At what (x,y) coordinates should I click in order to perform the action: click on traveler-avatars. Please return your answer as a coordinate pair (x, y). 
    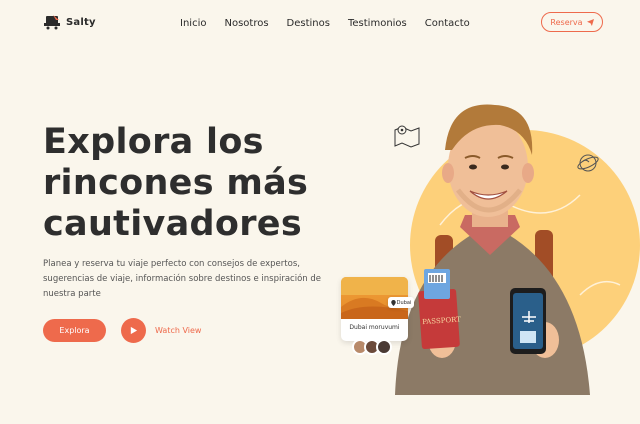
    Looking at the image, I should click on (372, 347).